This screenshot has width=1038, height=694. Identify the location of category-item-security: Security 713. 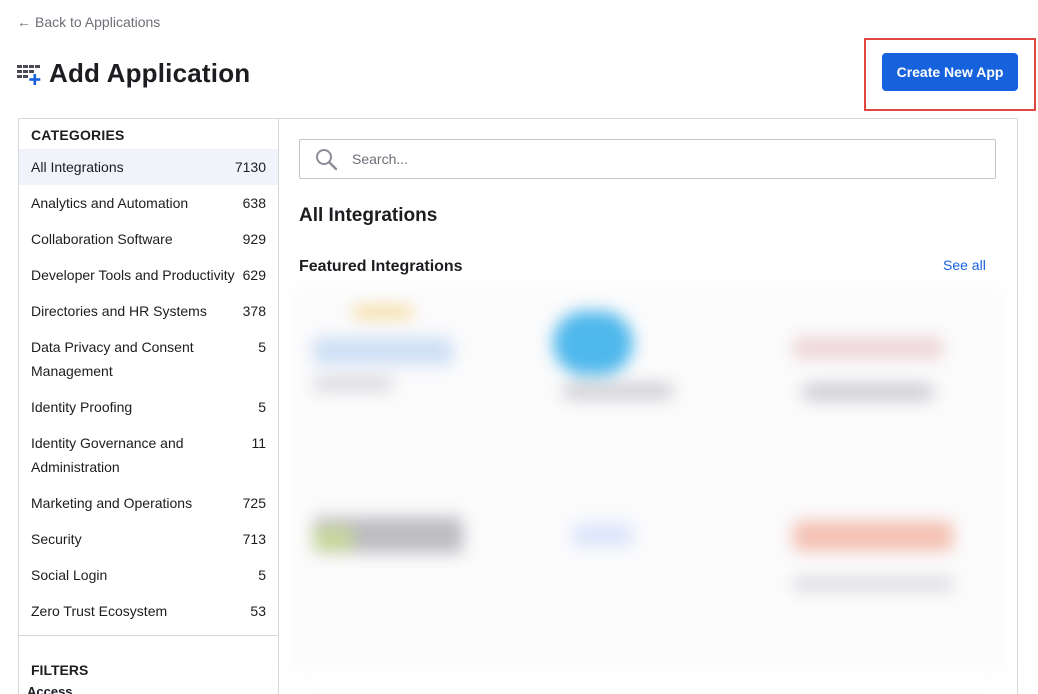
(148, 539).